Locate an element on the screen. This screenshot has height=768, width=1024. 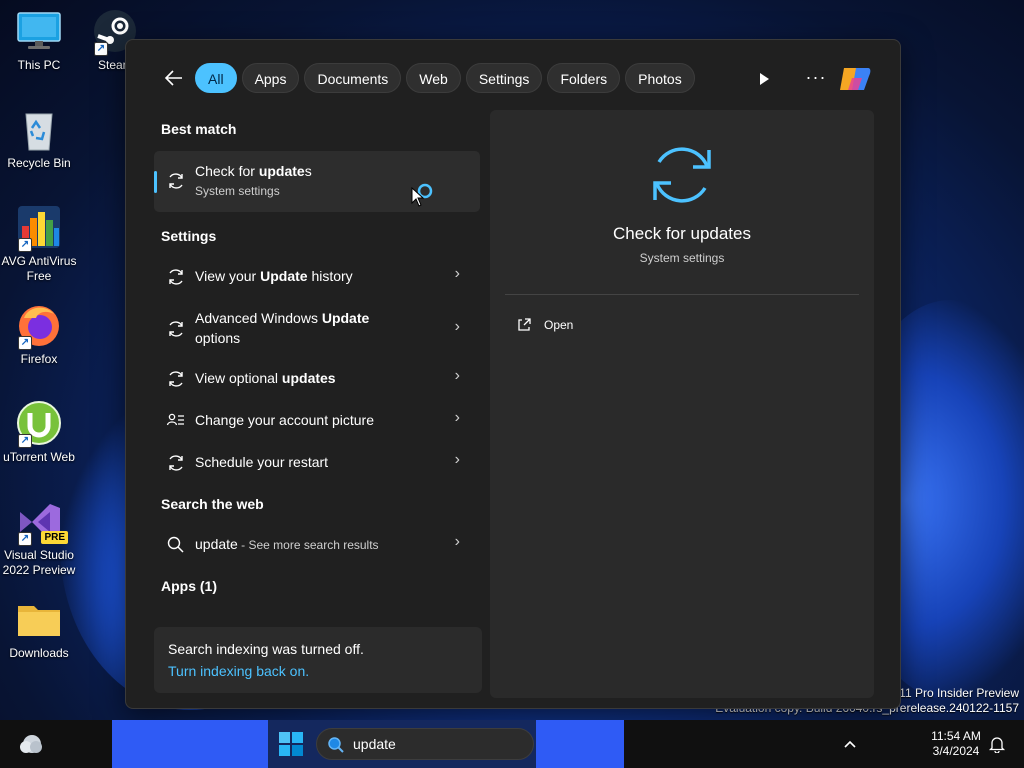
desktop-icon-label: This PC is located at coordinates (39, 65).